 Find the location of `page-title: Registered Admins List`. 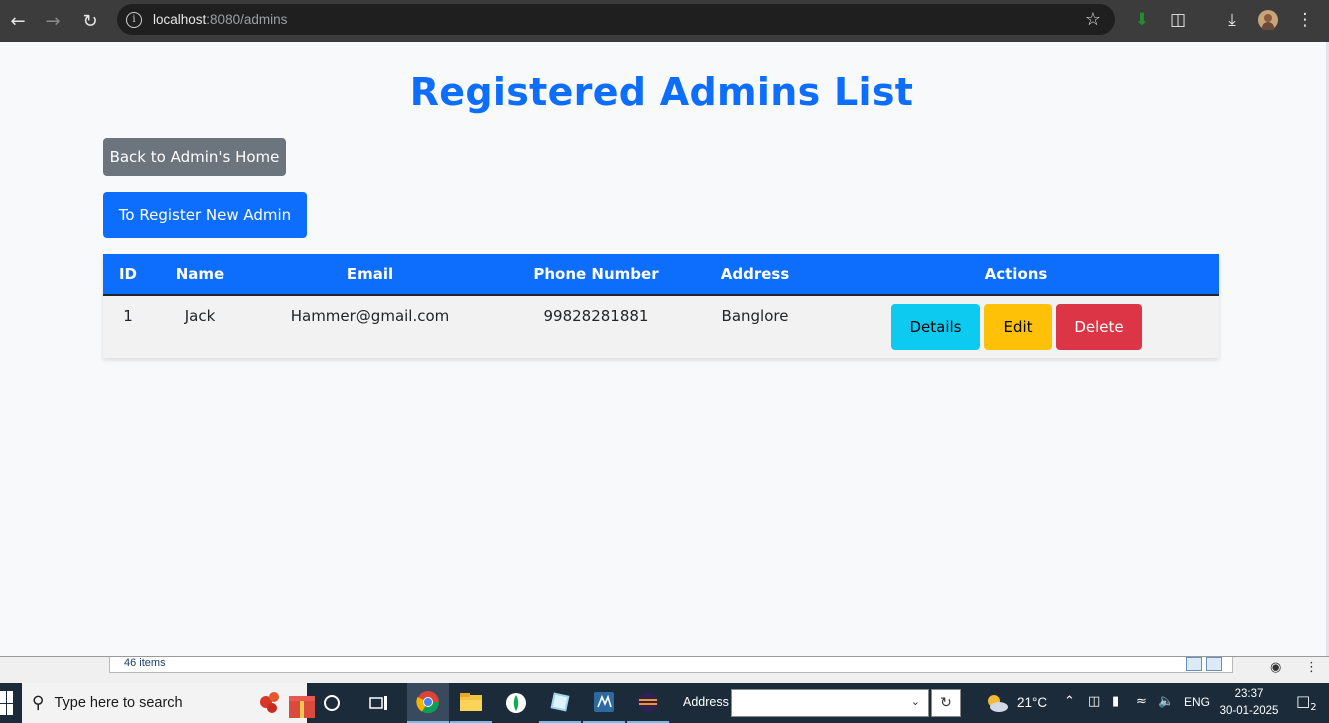

page-title: Registered Admins List is located at coordinates (661, 92).